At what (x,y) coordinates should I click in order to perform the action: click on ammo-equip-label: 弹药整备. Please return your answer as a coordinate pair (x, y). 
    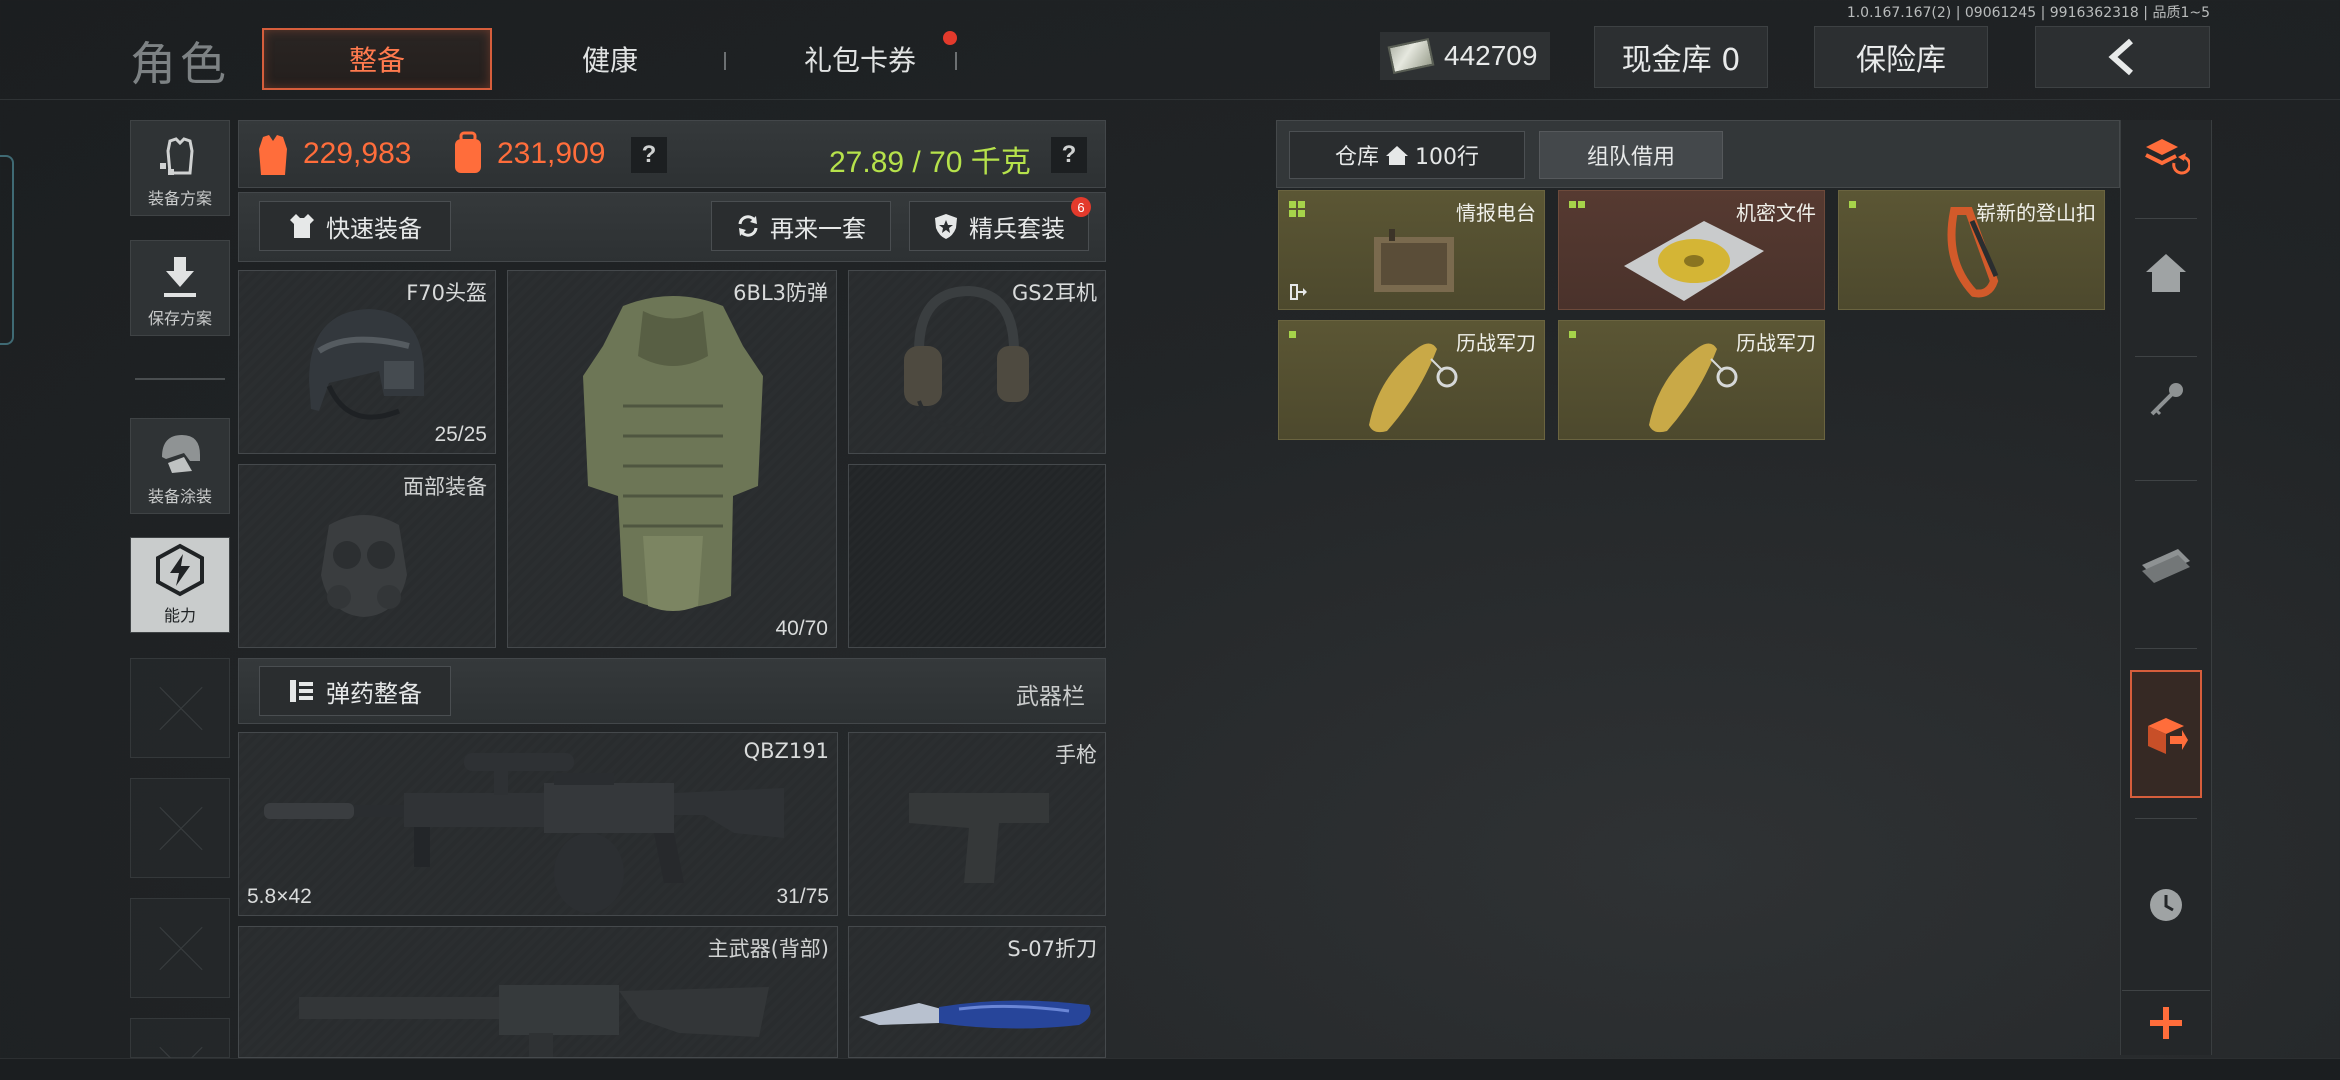
    Looking at the image, I should click on (374, 693).